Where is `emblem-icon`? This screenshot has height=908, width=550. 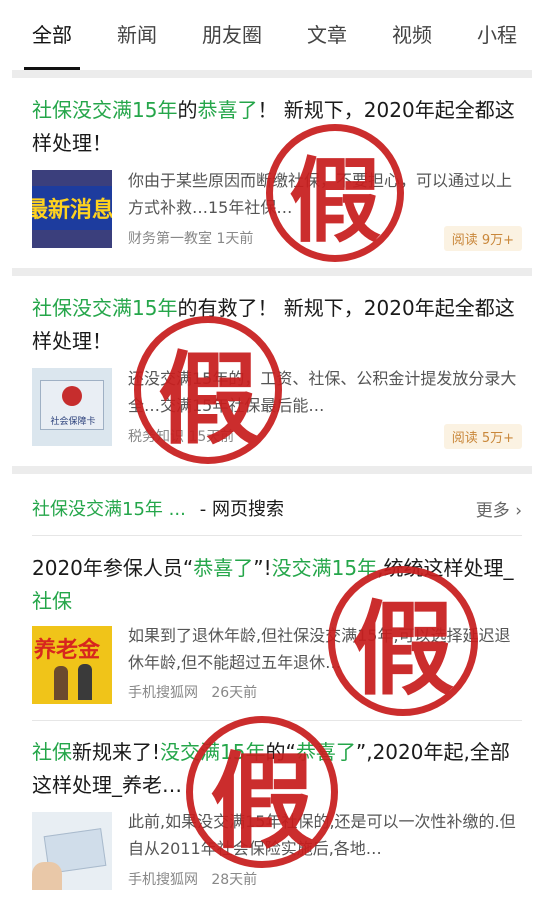 emblem-icon is located at coordinates (72, 396).